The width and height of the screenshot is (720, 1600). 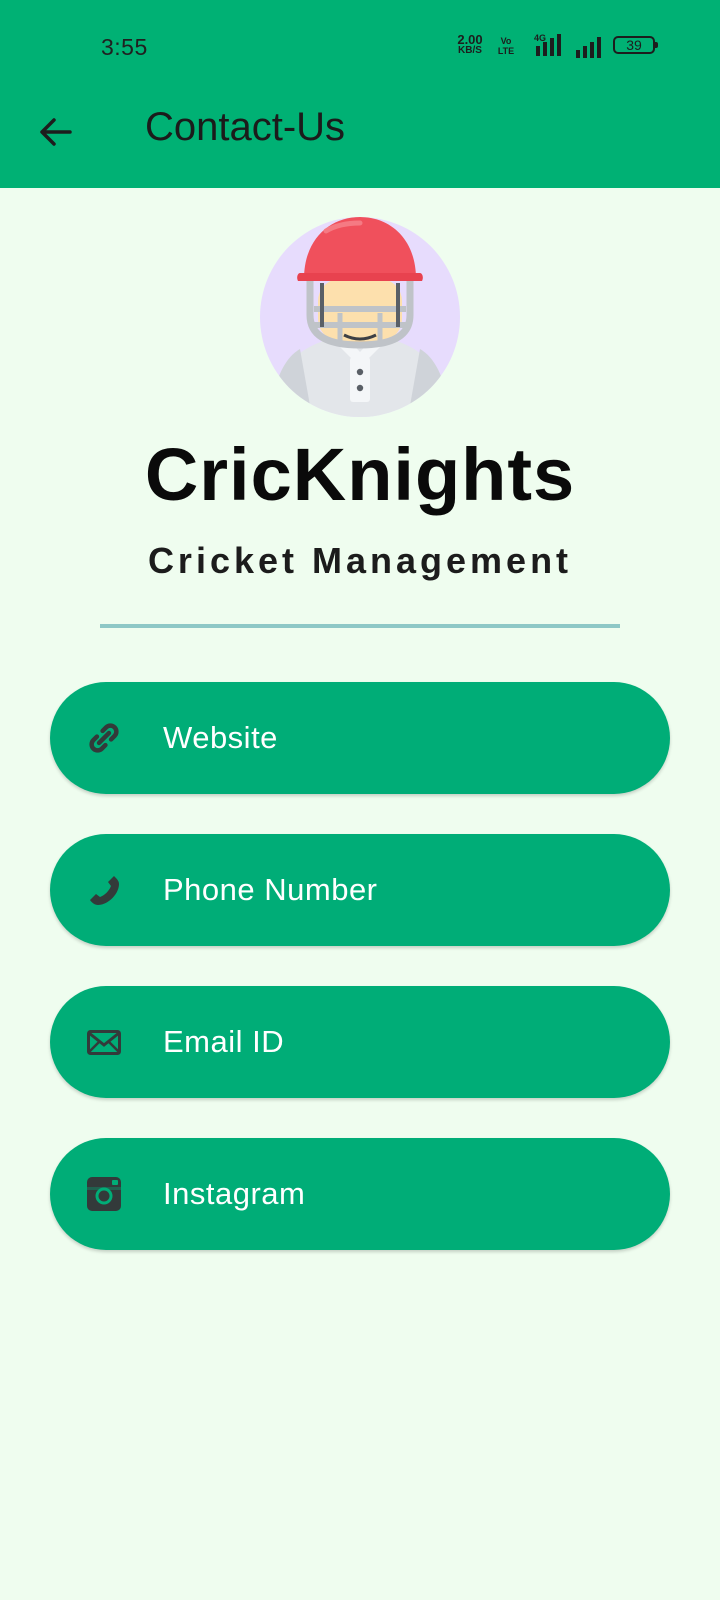 I want to click on app-bar: 3:55 2.00 KB/S Vo LTE 4G 39 Contact-Us, so click(x=360, y=94).